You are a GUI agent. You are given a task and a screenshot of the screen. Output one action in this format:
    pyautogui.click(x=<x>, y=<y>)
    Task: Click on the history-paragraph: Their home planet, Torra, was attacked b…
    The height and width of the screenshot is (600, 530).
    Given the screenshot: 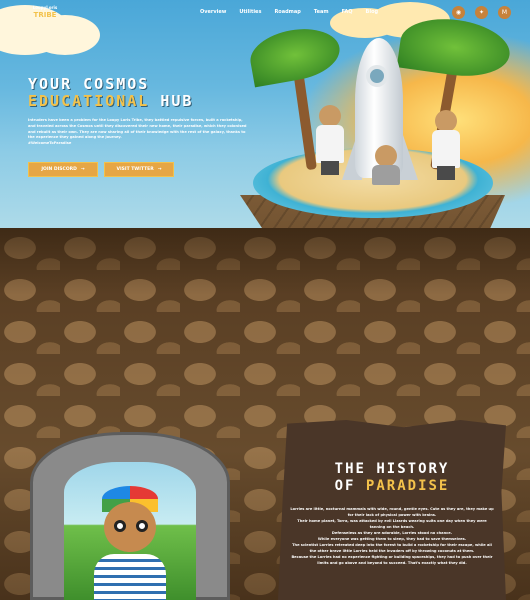 What is the action you would take?
    pyautogui.click(x=392, y=524)
    